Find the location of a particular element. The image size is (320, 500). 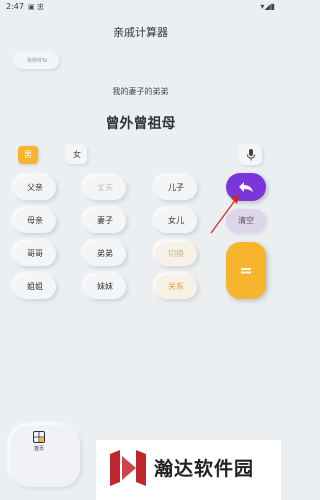

nav-home-label: 首页 is located at coordinates (38, 449).